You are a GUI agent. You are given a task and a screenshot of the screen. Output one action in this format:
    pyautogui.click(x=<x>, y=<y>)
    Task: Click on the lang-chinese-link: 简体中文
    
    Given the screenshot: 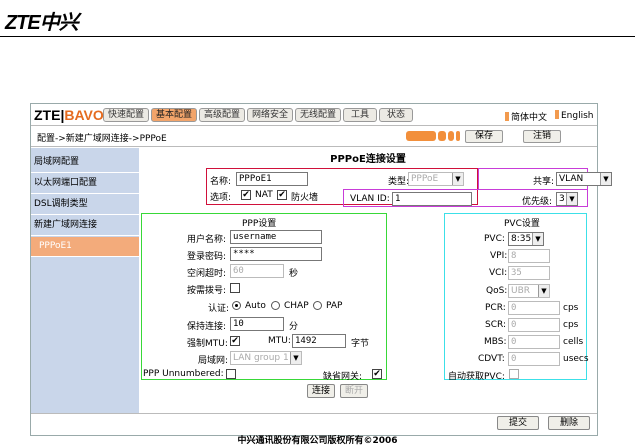 What is the action you would take?
    pyautogui.click(x=526, y=116)
    